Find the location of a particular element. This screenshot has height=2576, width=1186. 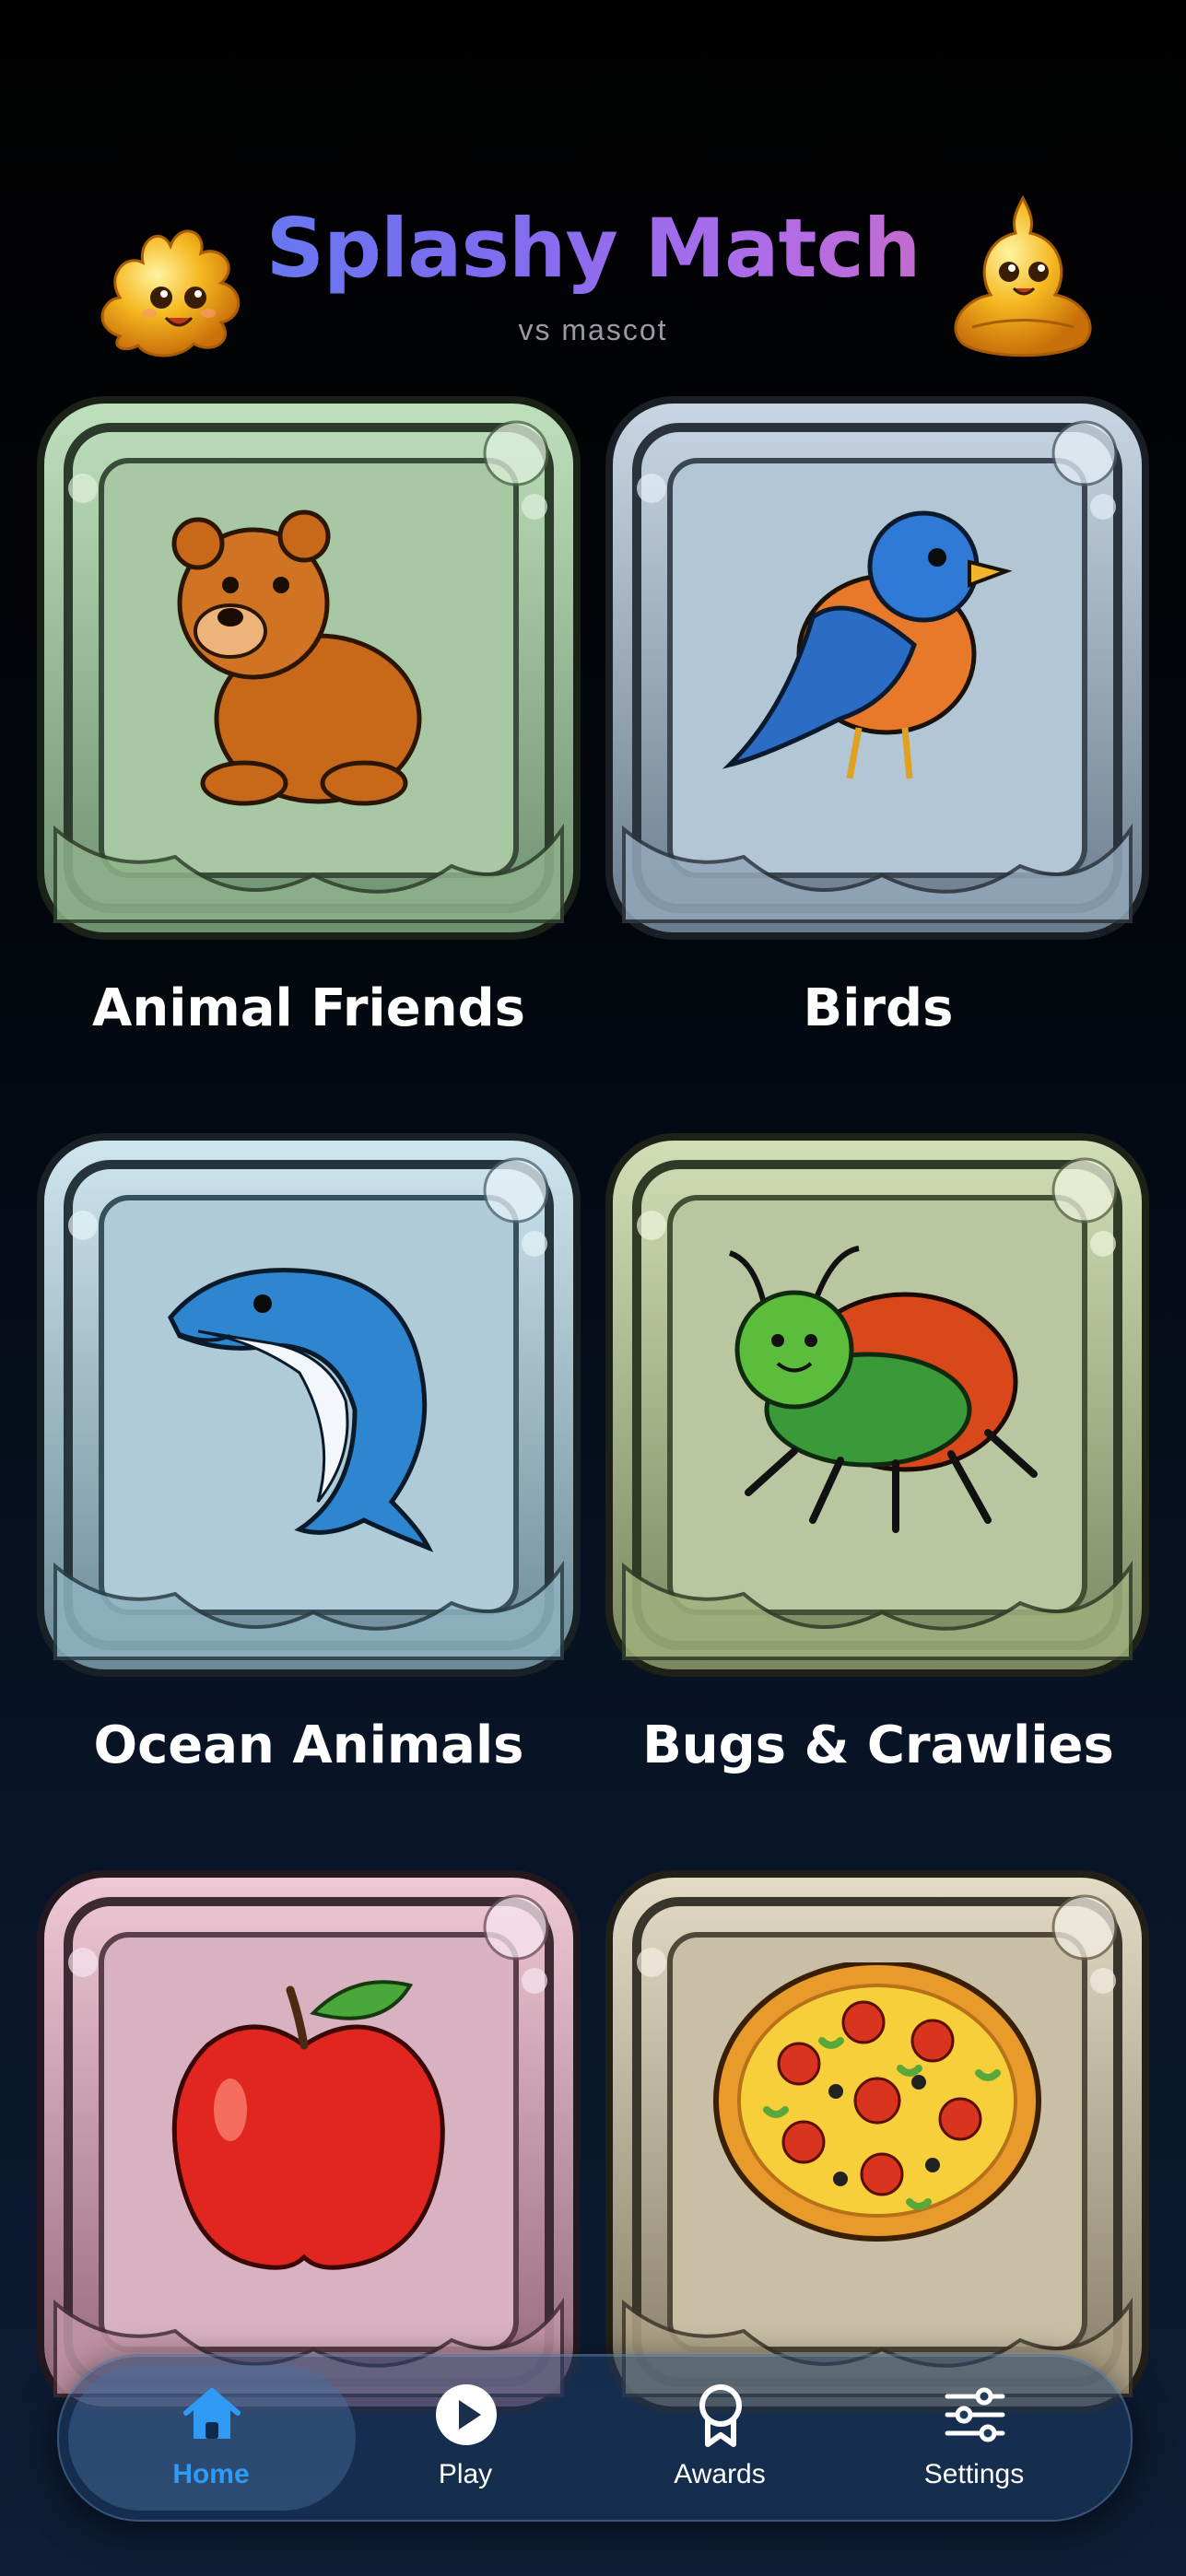

bird-icon is located at coordinates (867, 644).